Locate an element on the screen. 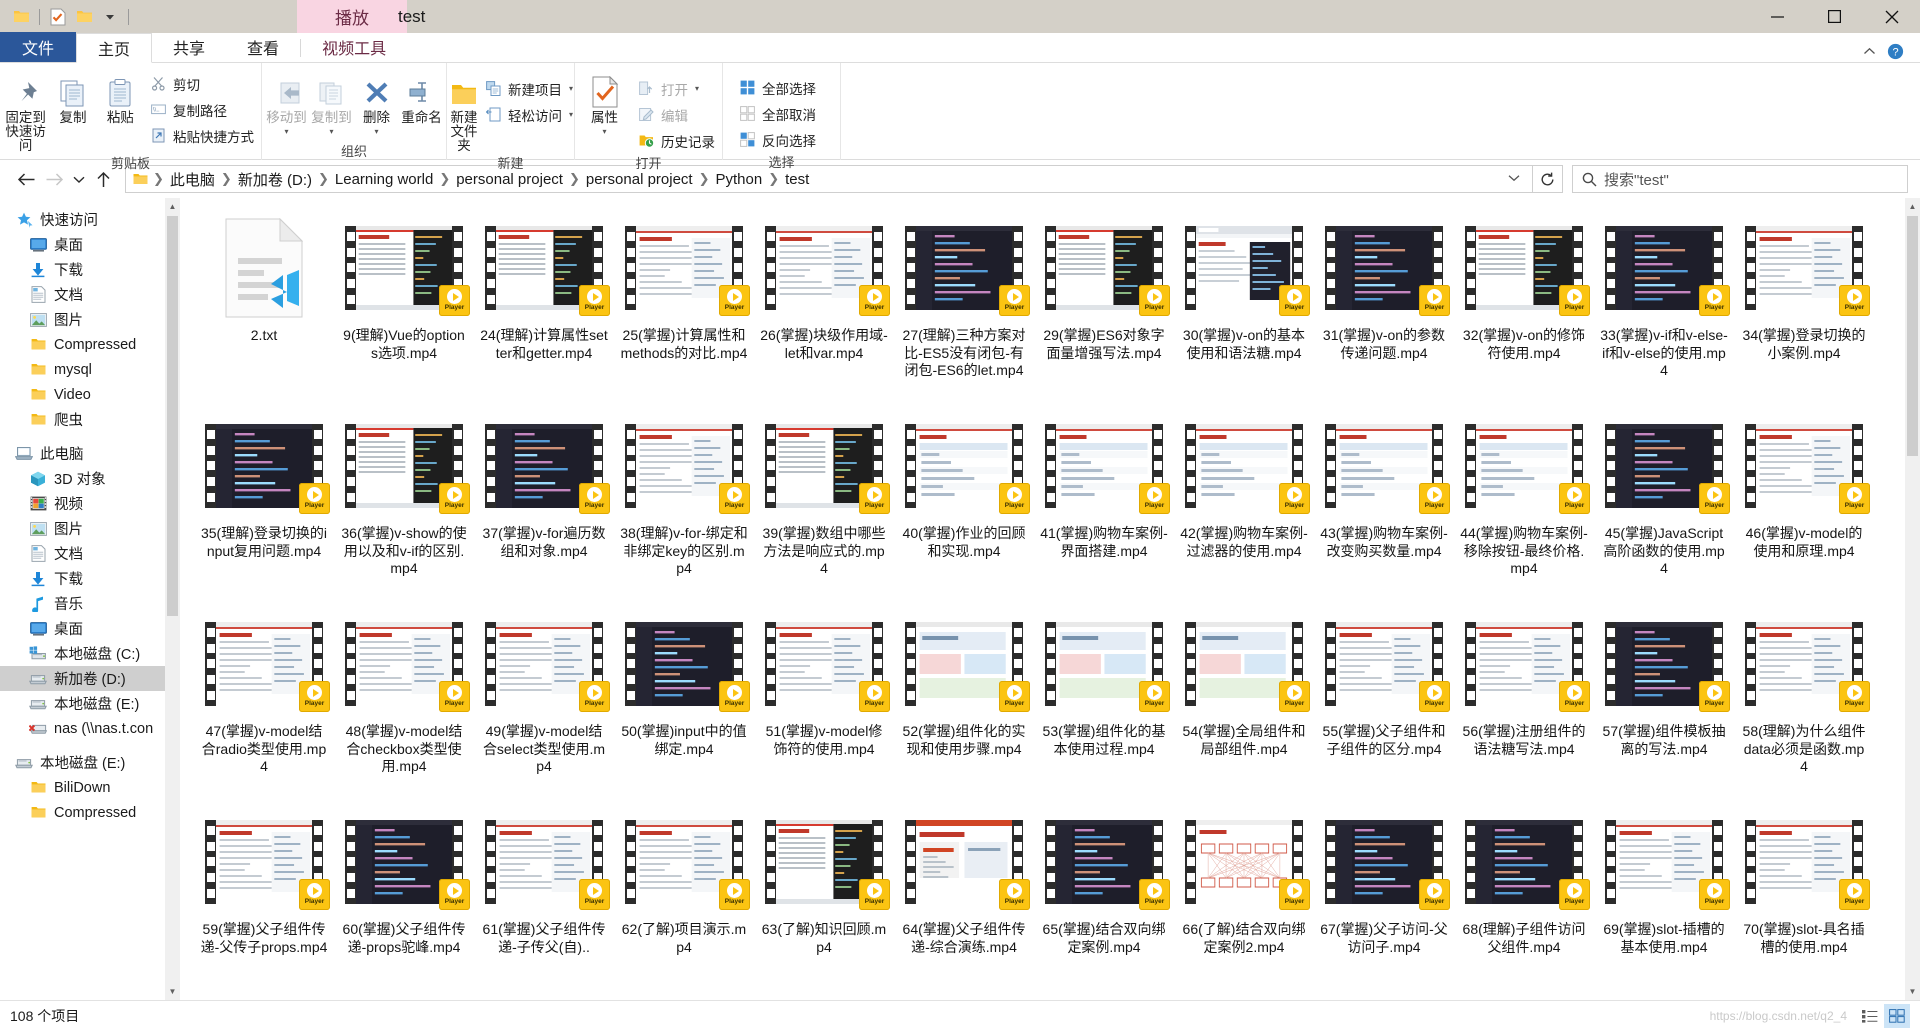 Image resolution: width=1920 pixels, height=1030 pixels. sidebar-item-爬虫: 爬虫 is located at coordinates (90, 419).